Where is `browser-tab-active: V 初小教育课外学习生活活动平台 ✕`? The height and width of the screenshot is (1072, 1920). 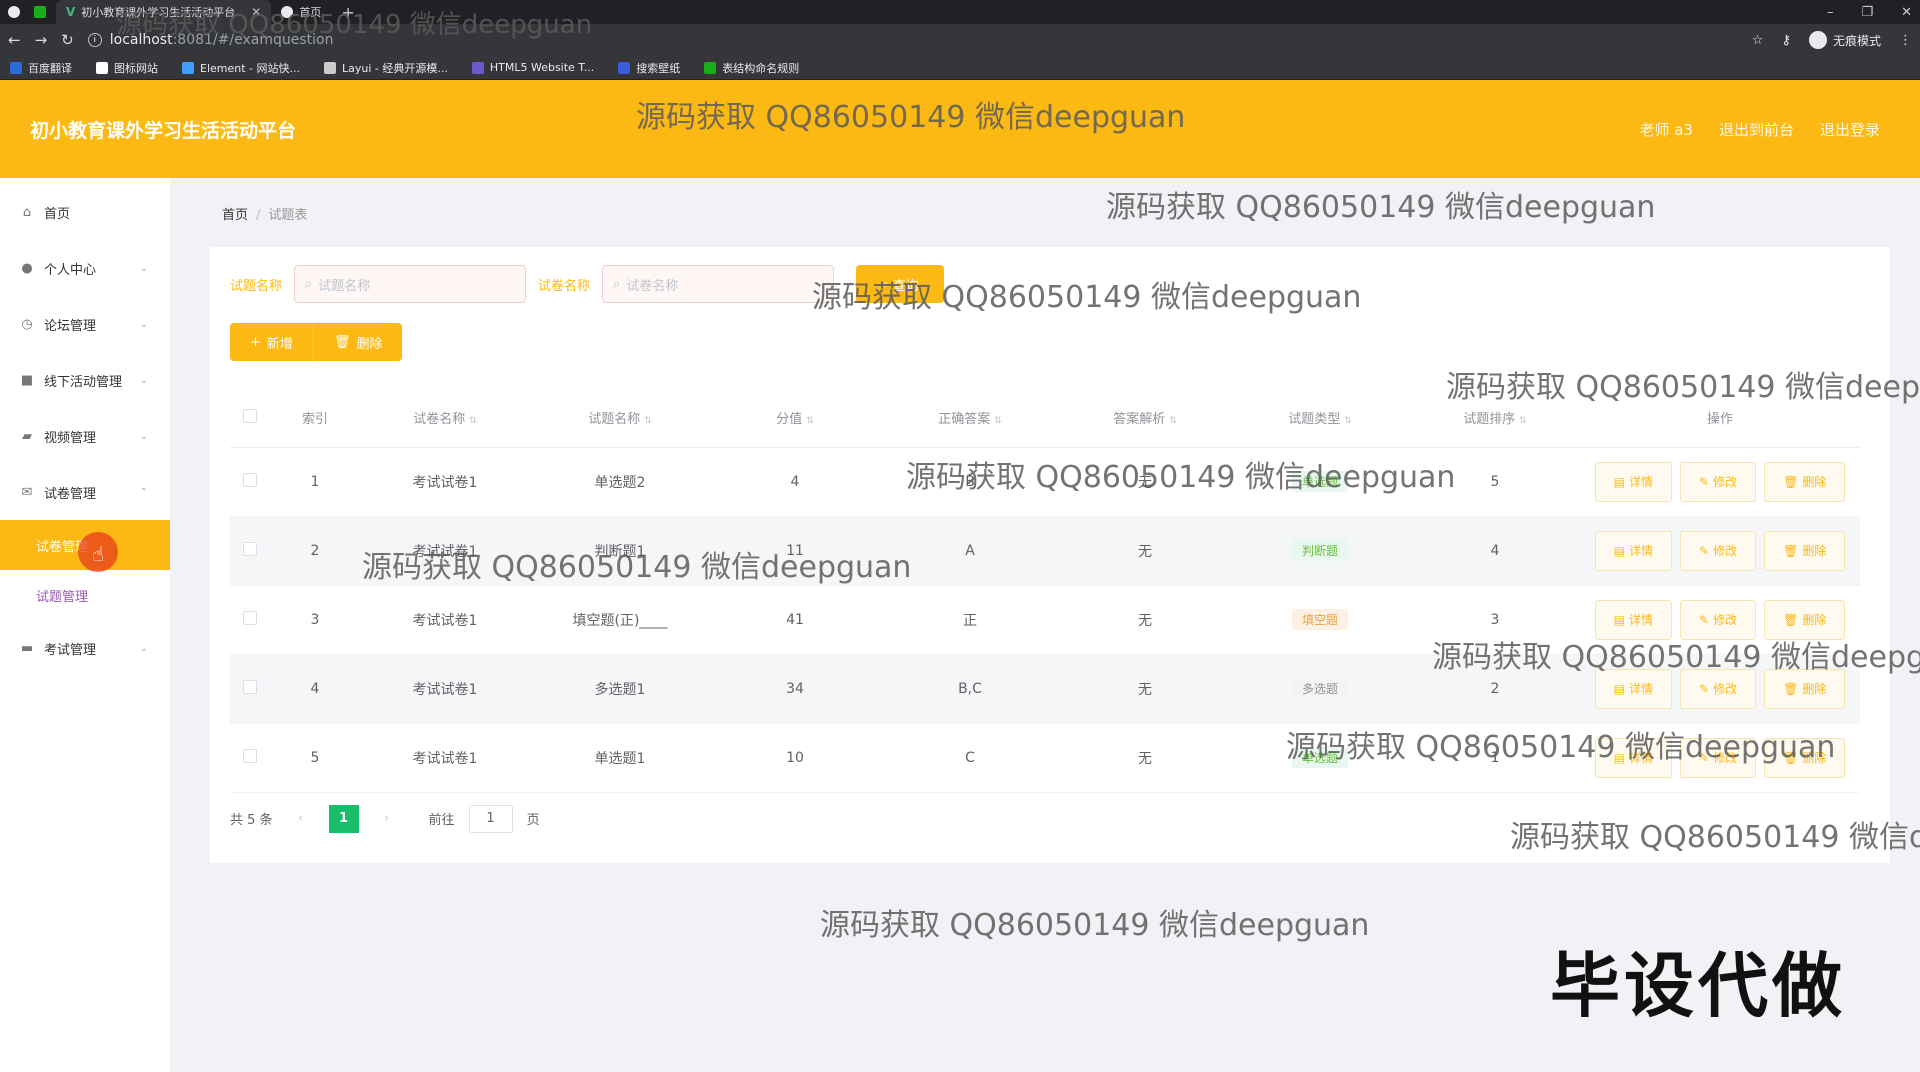 browser-tab-active: V 初小教育课外学习生活活动平台 ✕ is located at coordinates (164, 12).